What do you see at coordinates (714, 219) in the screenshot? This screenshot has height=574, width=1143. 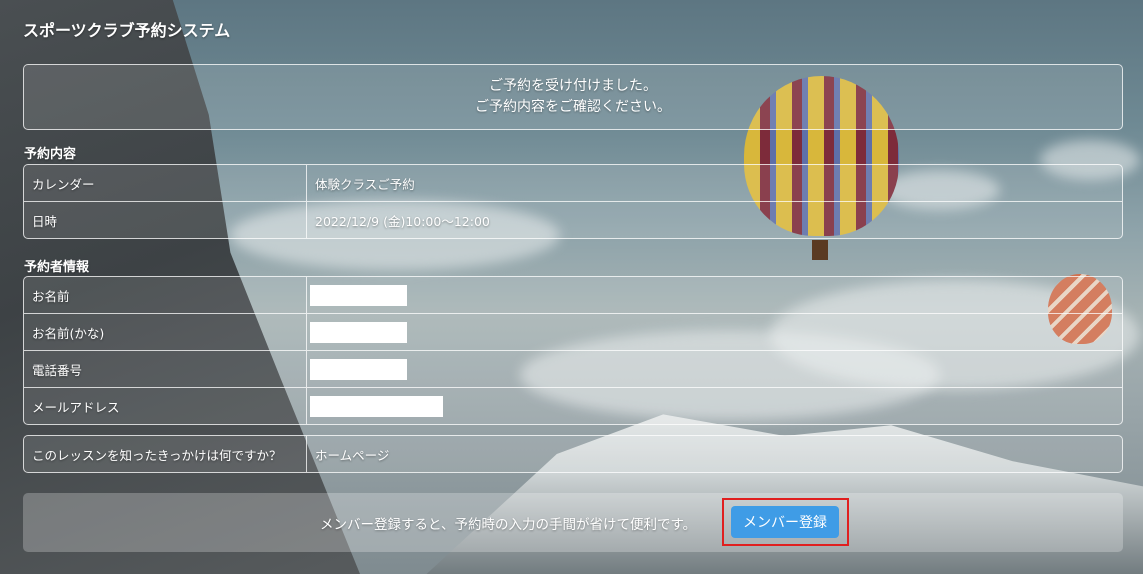 I see `row-value-datetime: 2022/12/9 (金)10:00～12:00` at bounding box center [714, 219].